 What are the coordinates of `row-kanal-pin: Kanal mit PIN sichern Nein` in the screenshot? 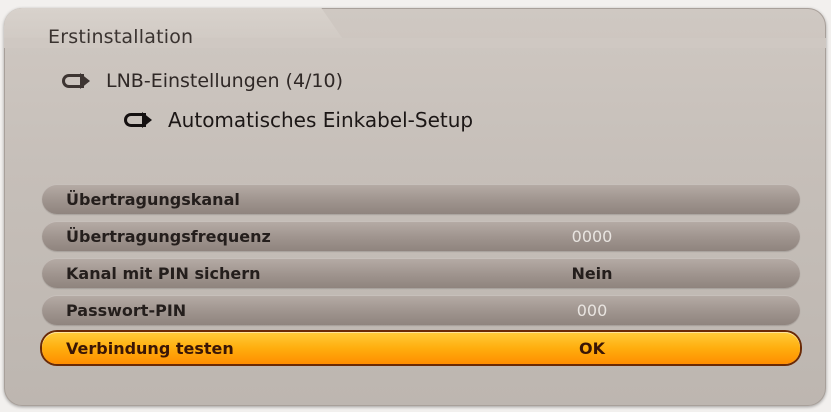 It's located at (421, 273).